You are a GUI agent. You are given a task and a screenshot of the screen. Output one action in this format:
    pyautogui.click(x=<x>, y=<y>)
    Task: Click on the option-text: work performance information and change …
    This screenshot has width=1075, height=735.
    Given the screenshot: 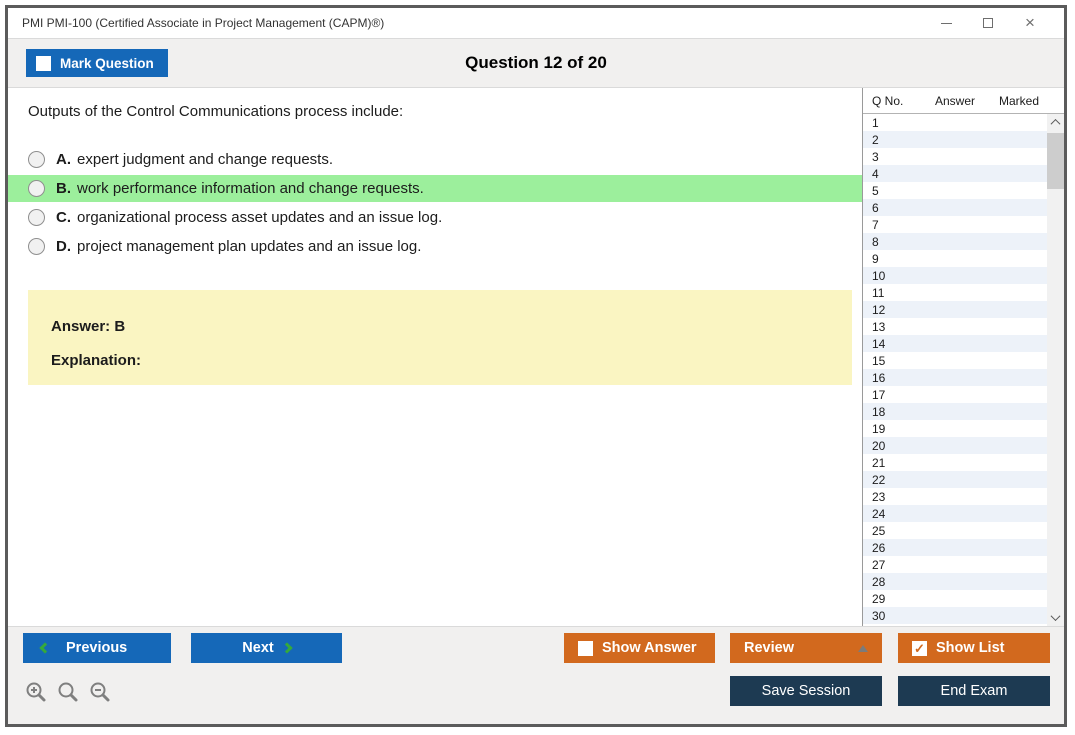 What is the action you would take?
    pyautogui.click(x=250, y=188)
    